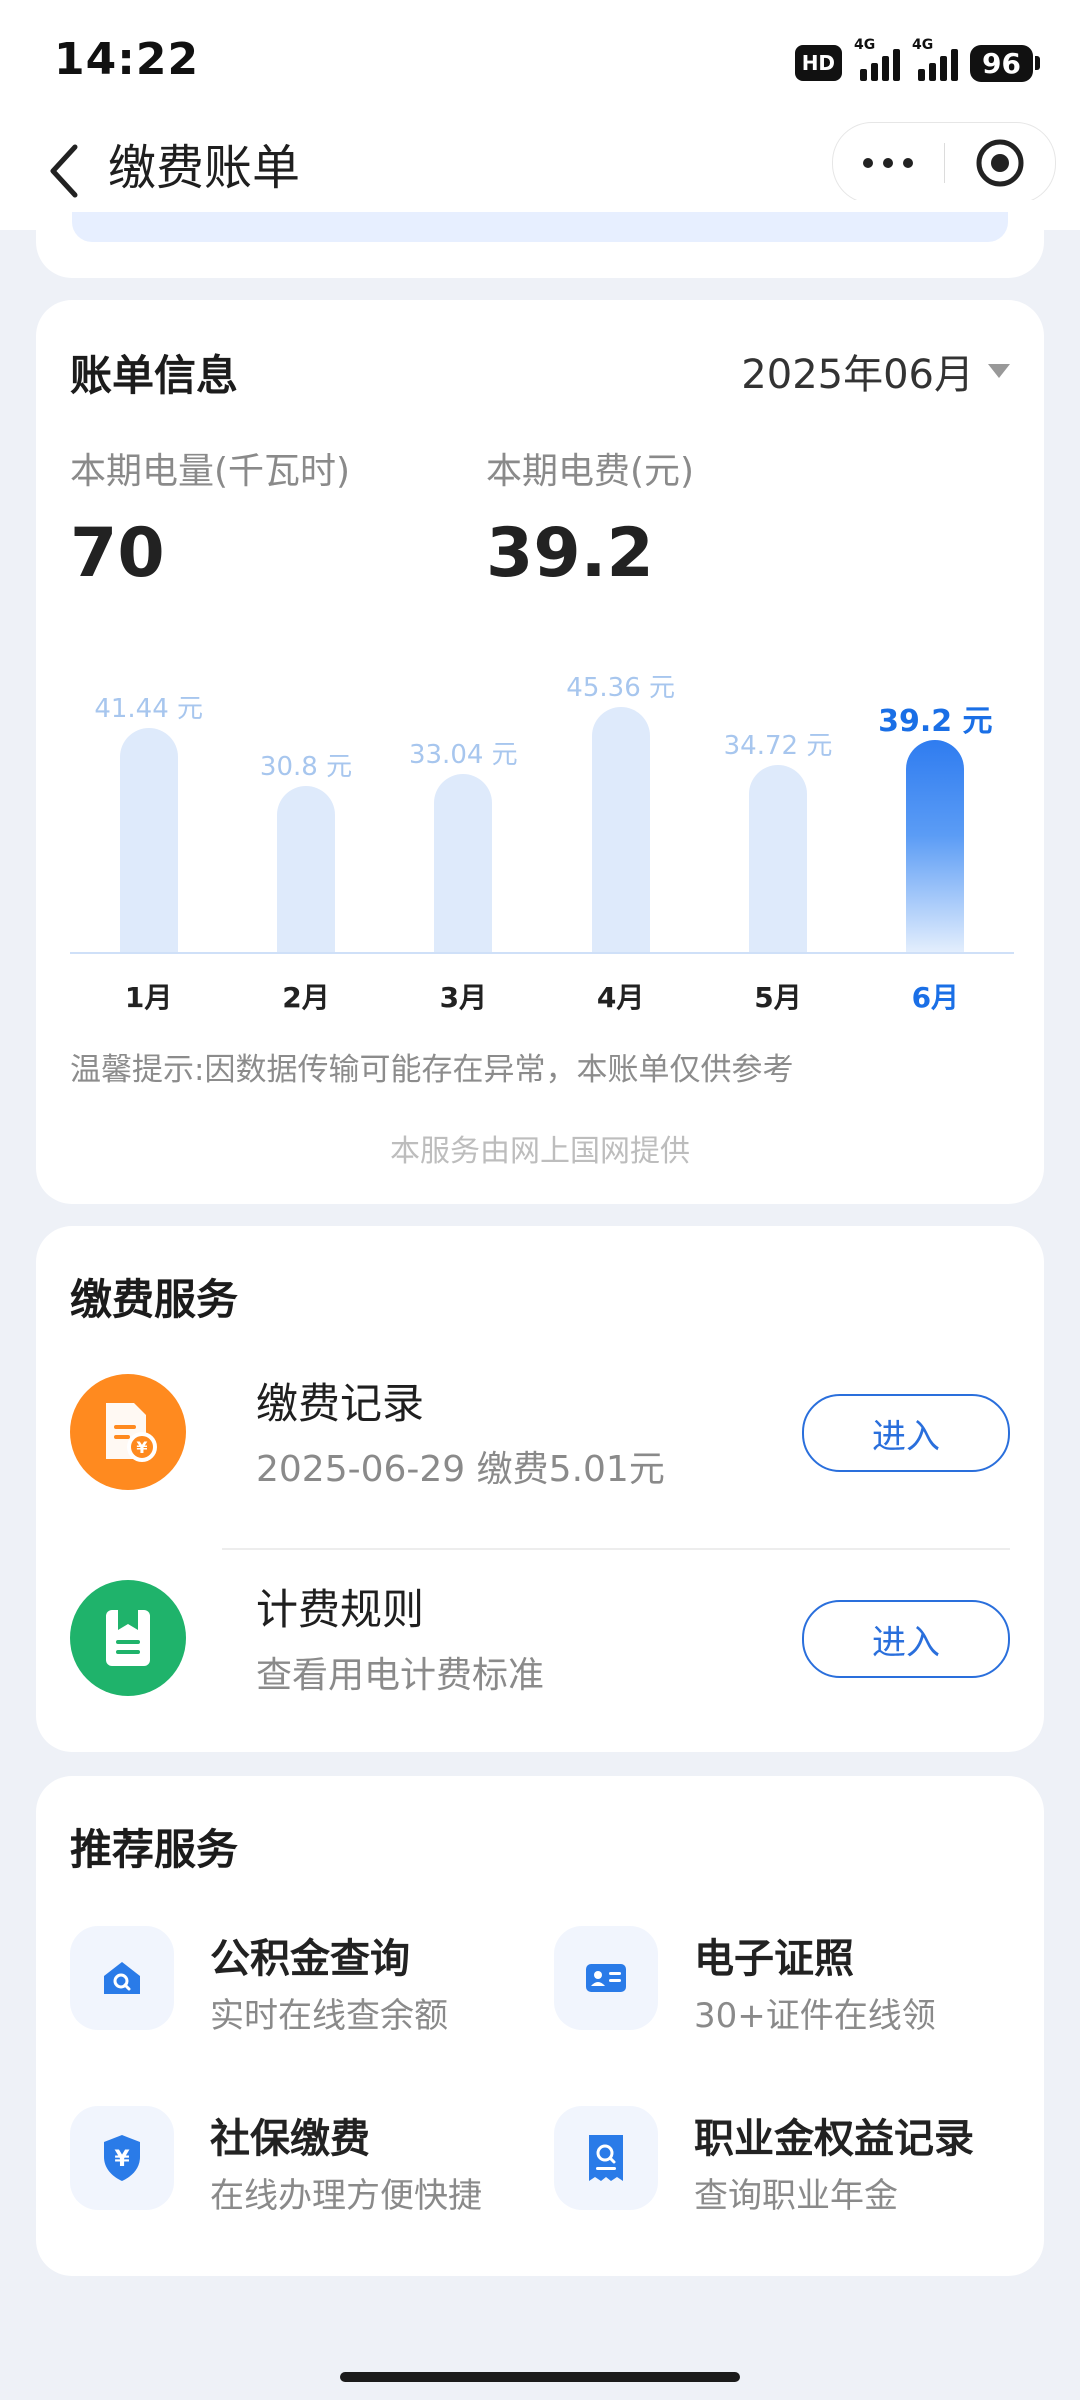  I want to click on payment-record-name: 缴费记录, so click(340, 1403).